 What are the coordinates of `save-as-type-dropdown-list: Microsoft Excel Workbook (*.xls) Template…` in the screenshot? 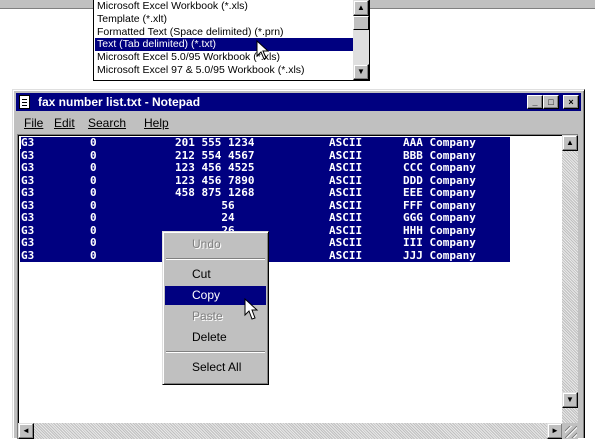 It's located at (231, 40).